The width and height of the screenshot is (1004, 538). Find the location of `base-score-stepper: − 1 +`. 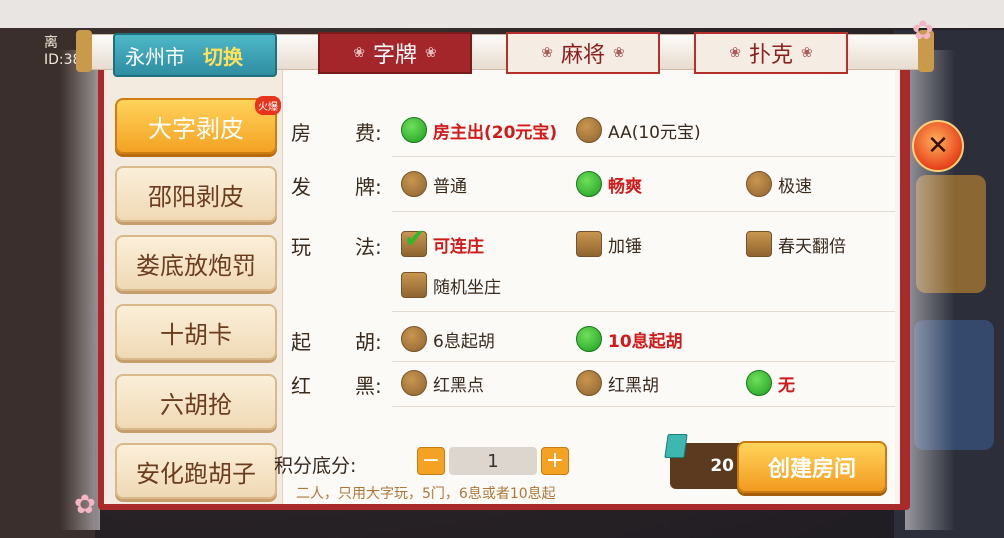

base-score-stepper: − 1 + is located at coordinates (493, 461).